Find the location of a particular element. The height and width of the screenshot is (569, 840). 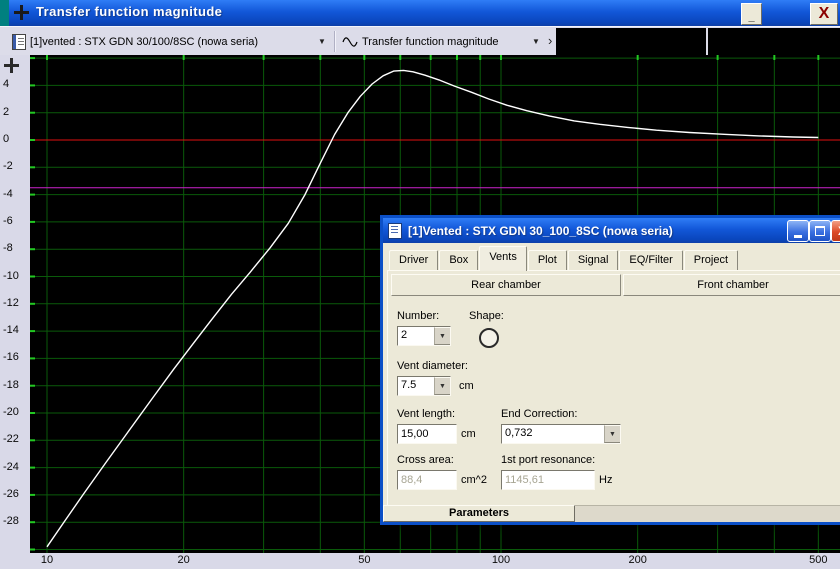

y-tick-label: -20 is located at coordinates (11, 412).